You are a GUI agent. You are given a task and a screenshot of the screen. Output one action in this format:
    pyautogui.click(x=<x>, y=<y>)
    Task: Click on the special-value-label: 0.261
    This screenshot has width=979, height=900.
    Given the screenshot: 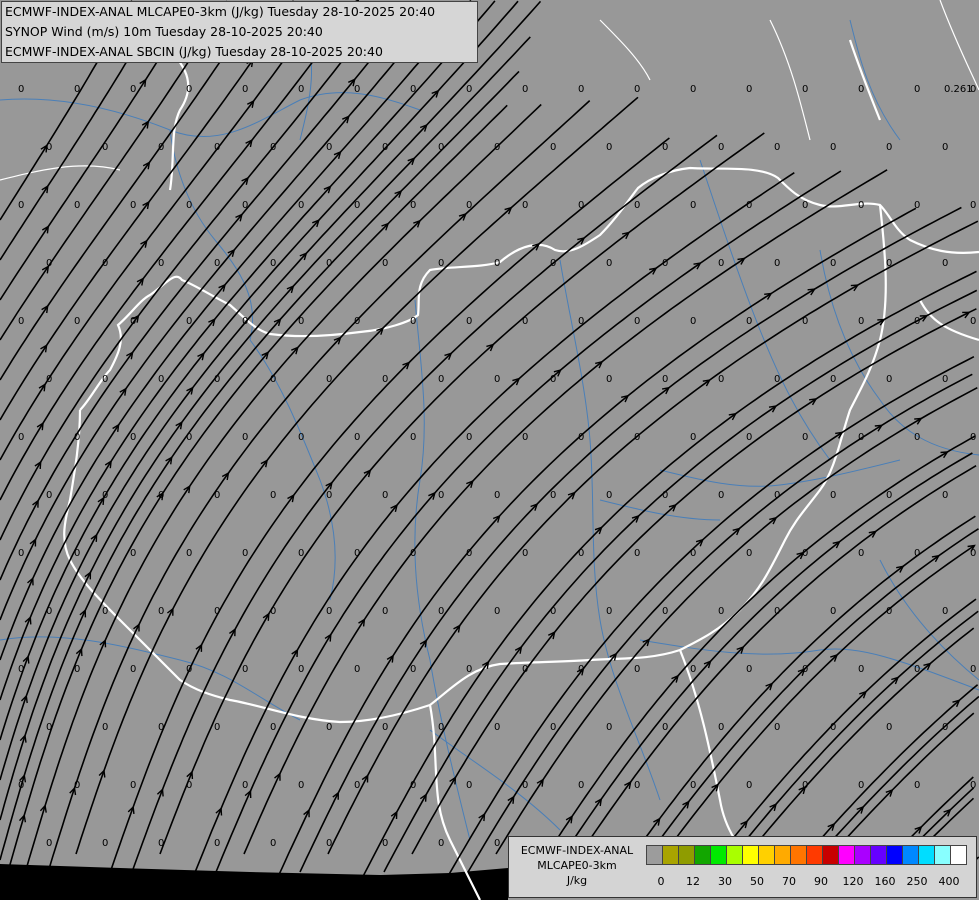 What is the action you would take?
    pyautogui.click(x=958, y=89)
    